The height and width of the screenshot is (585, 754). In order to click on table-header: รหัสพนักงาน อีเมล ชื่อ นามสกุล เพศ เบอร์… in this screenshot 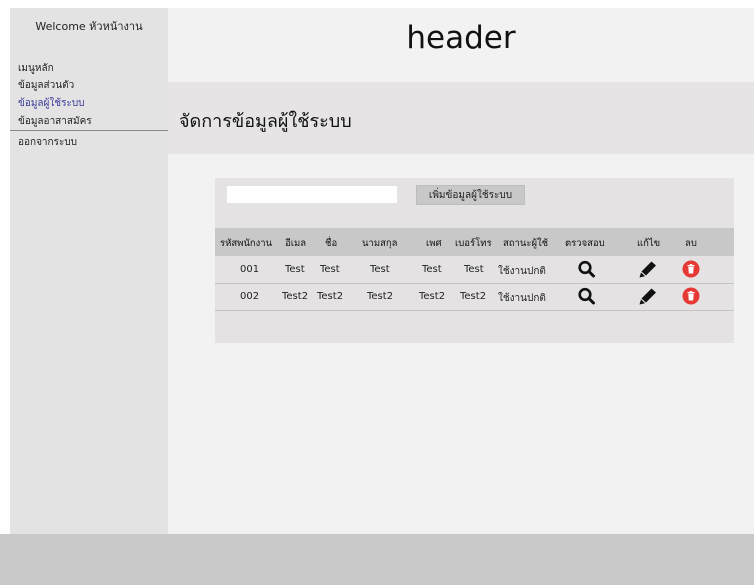, I will do `click(474, 242)`.